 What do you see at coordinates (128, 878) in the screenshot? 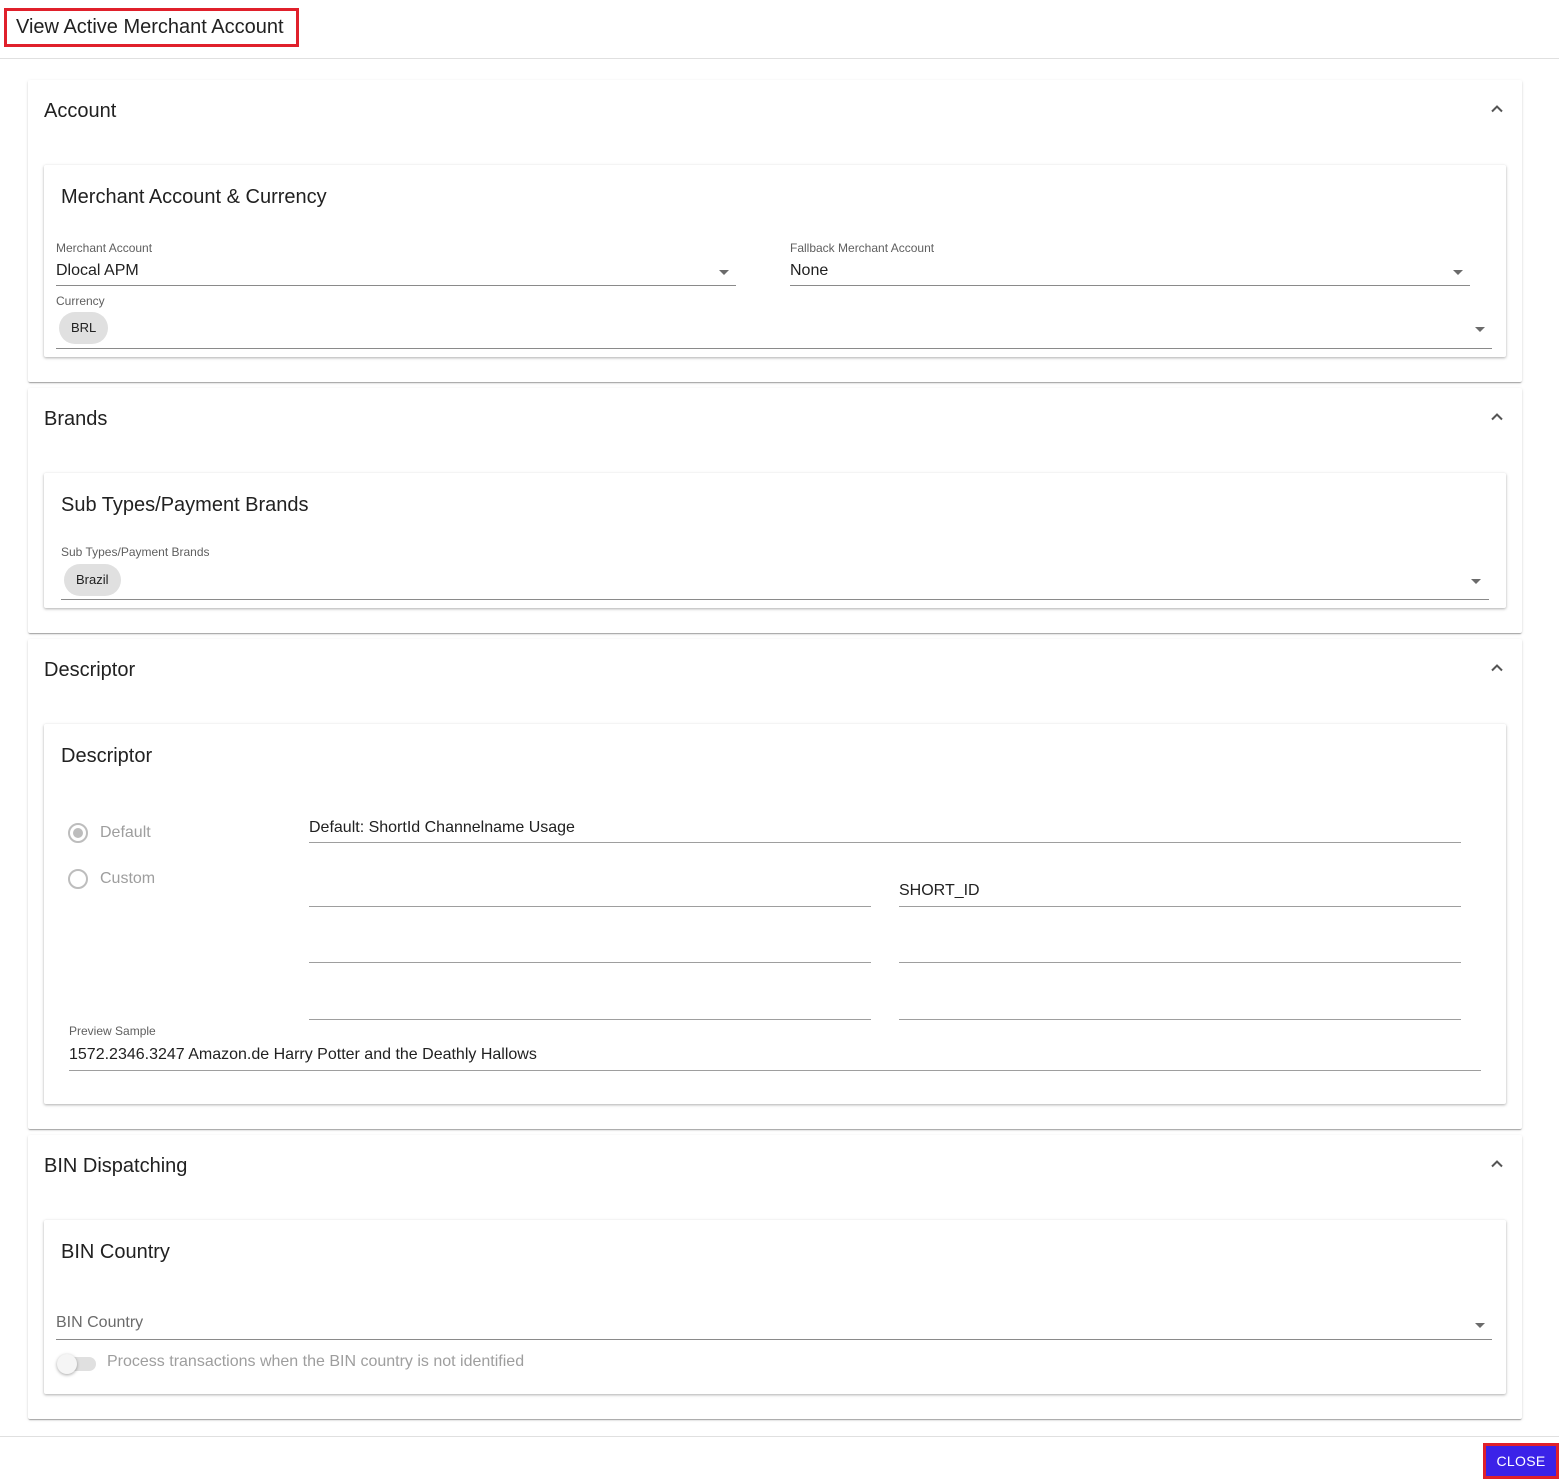
I see `radio-label: Custom` at bounding box center [128, 878].